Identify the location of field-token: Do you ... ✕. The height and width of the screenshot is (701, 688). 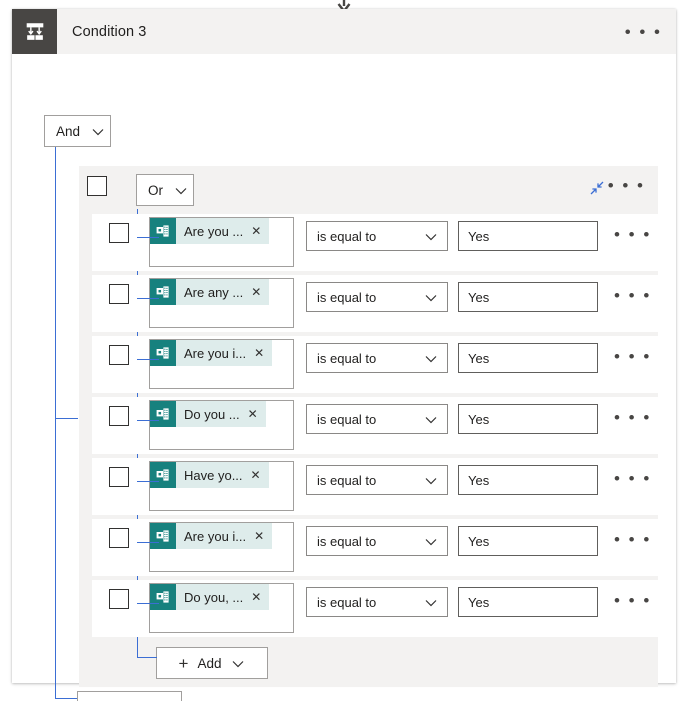
(208, 414).